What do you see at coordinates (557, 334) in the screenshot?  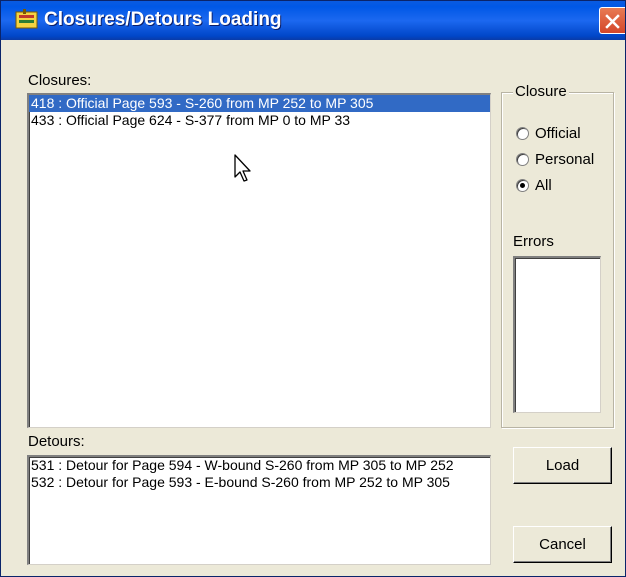 I see `errors-listbox` at bounding box center [557, 334].